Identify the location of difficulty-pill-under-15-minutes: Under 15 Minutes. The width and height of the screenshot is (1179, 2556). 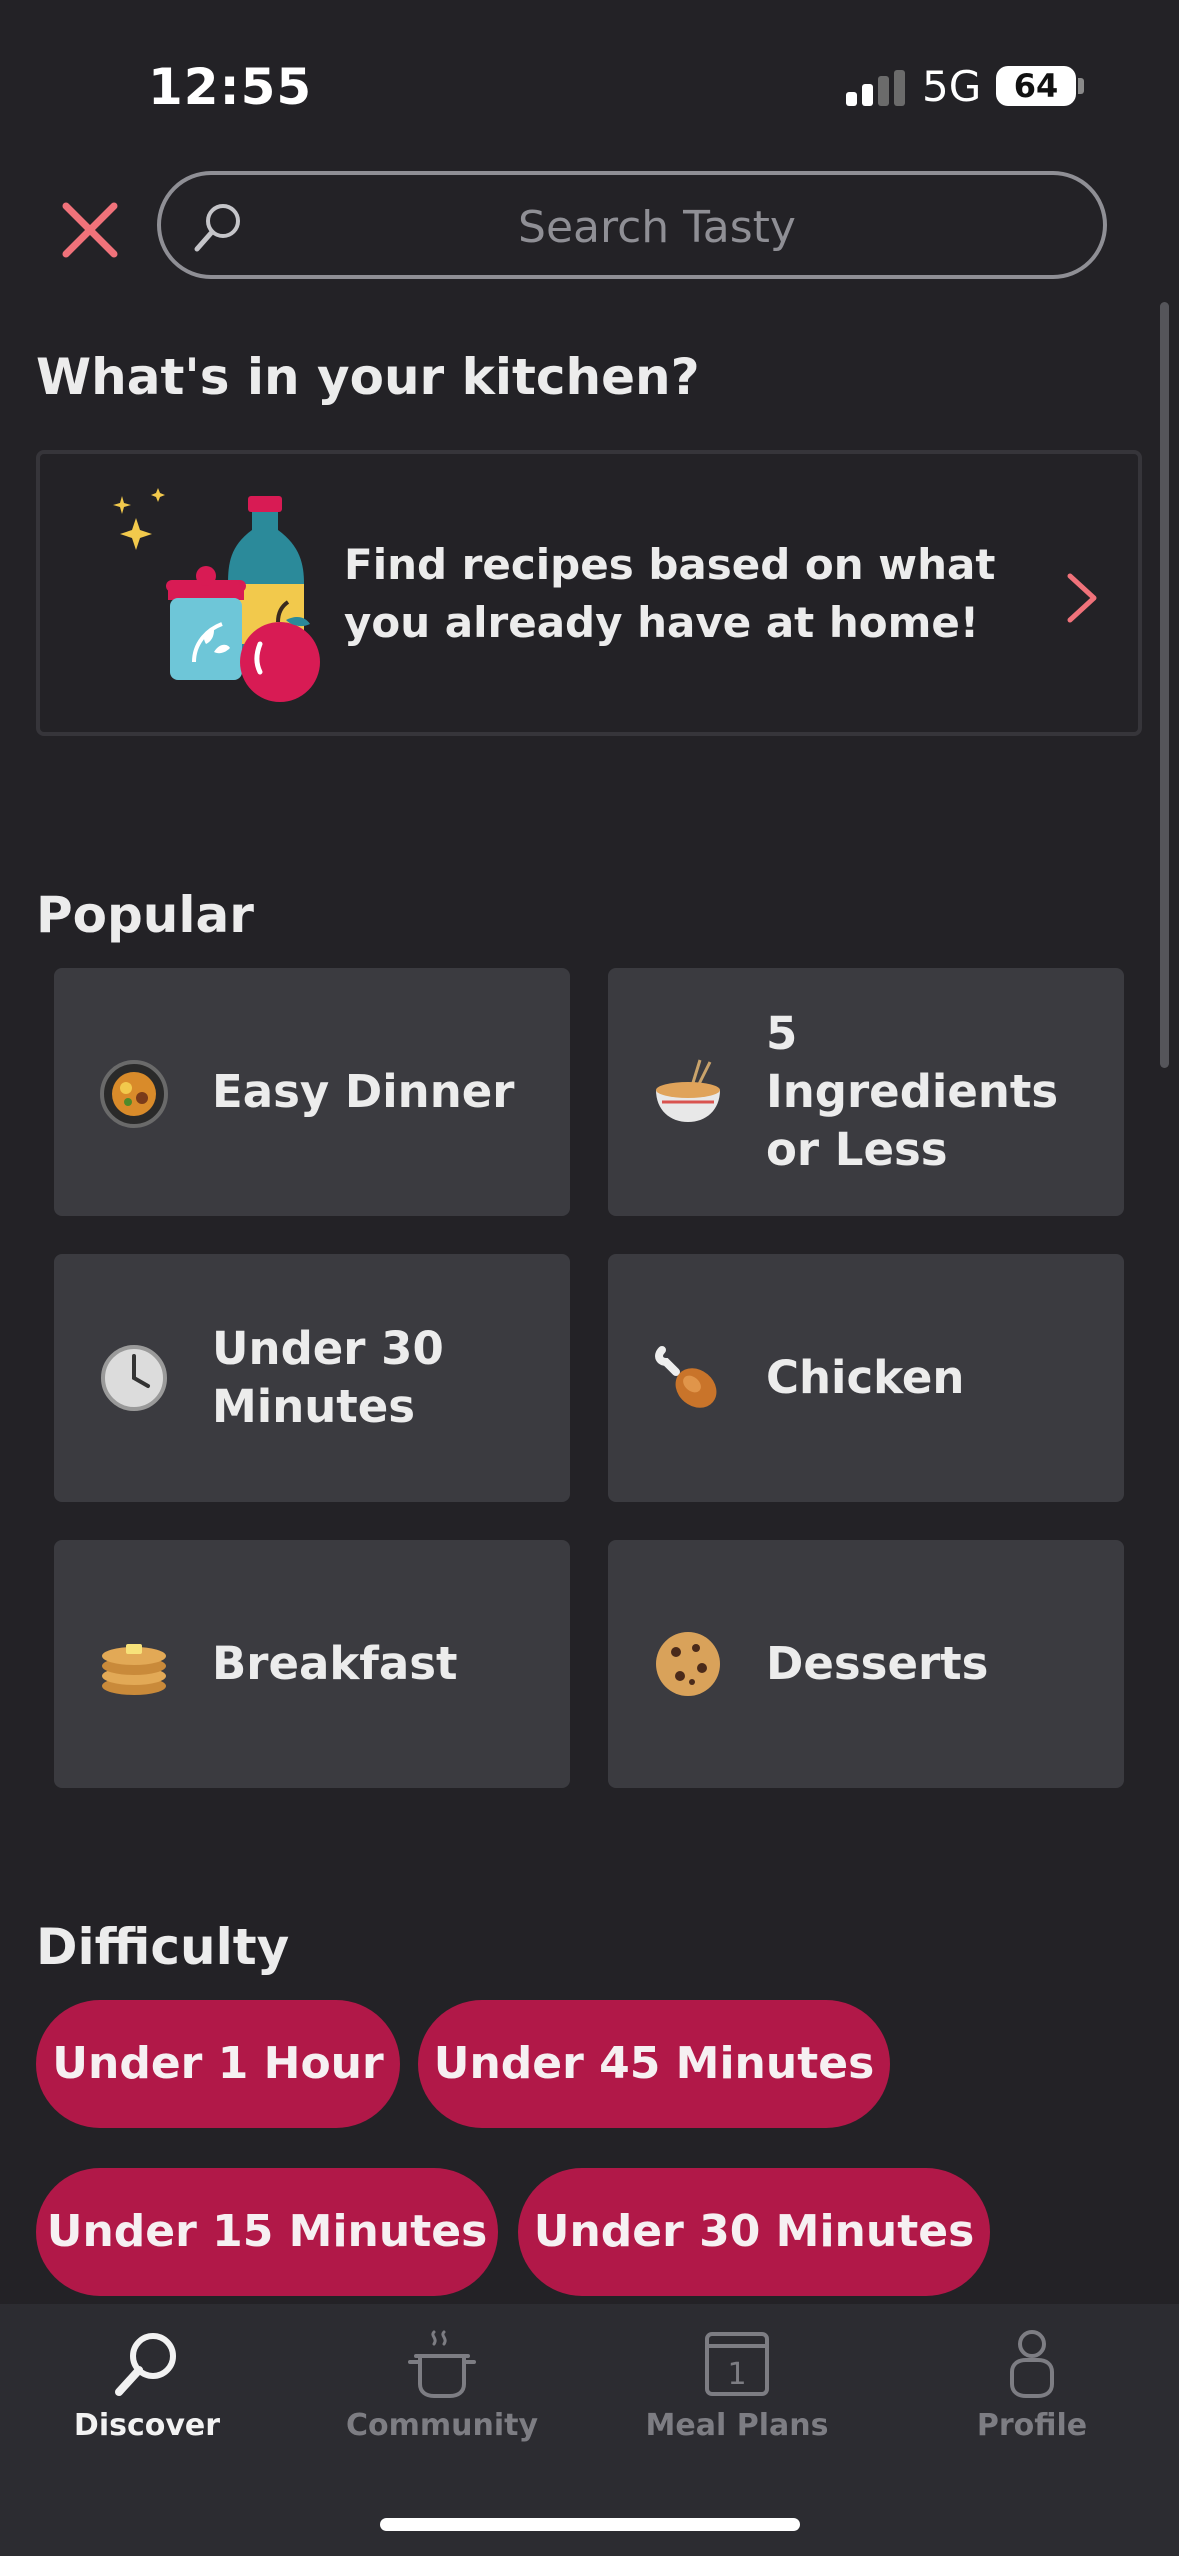
(267, 2232).